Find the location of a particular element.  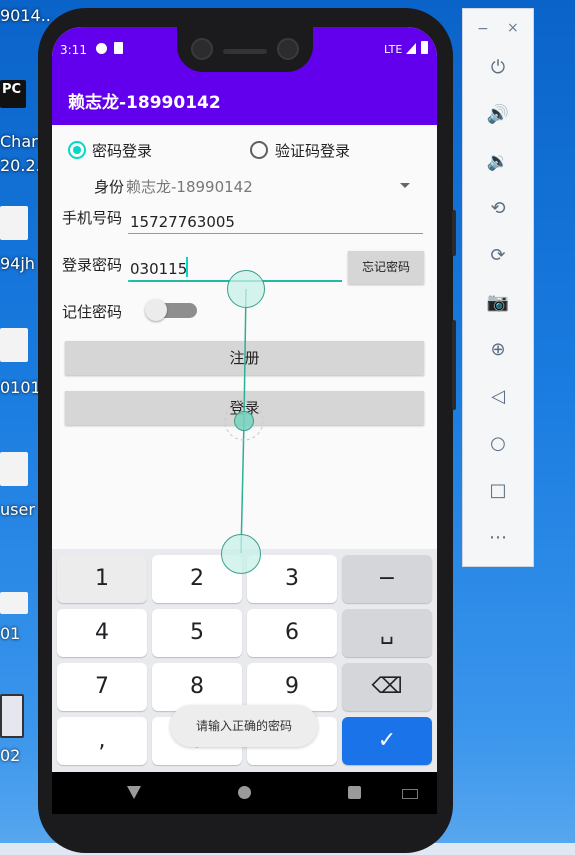

gear-icon is located at coordinates (14, 469).